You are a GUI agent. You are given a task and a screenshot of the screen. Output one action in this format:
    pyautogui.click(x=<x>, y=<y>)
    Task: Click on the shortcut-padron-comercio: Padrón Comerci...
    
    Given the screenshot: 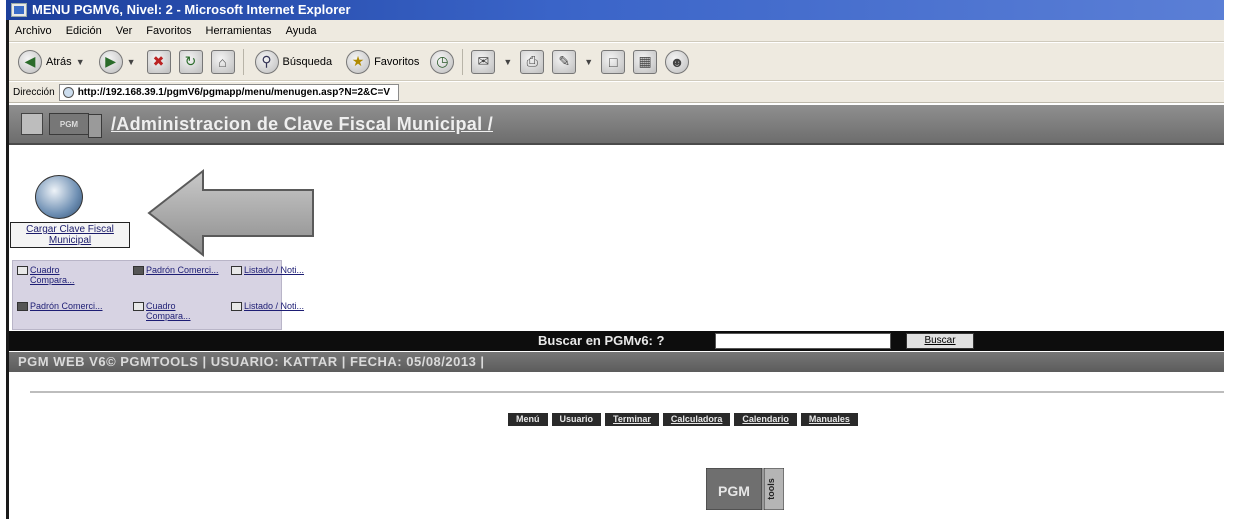 What is the action you would take?
    pyautogui.click(x=80, y=306)
    